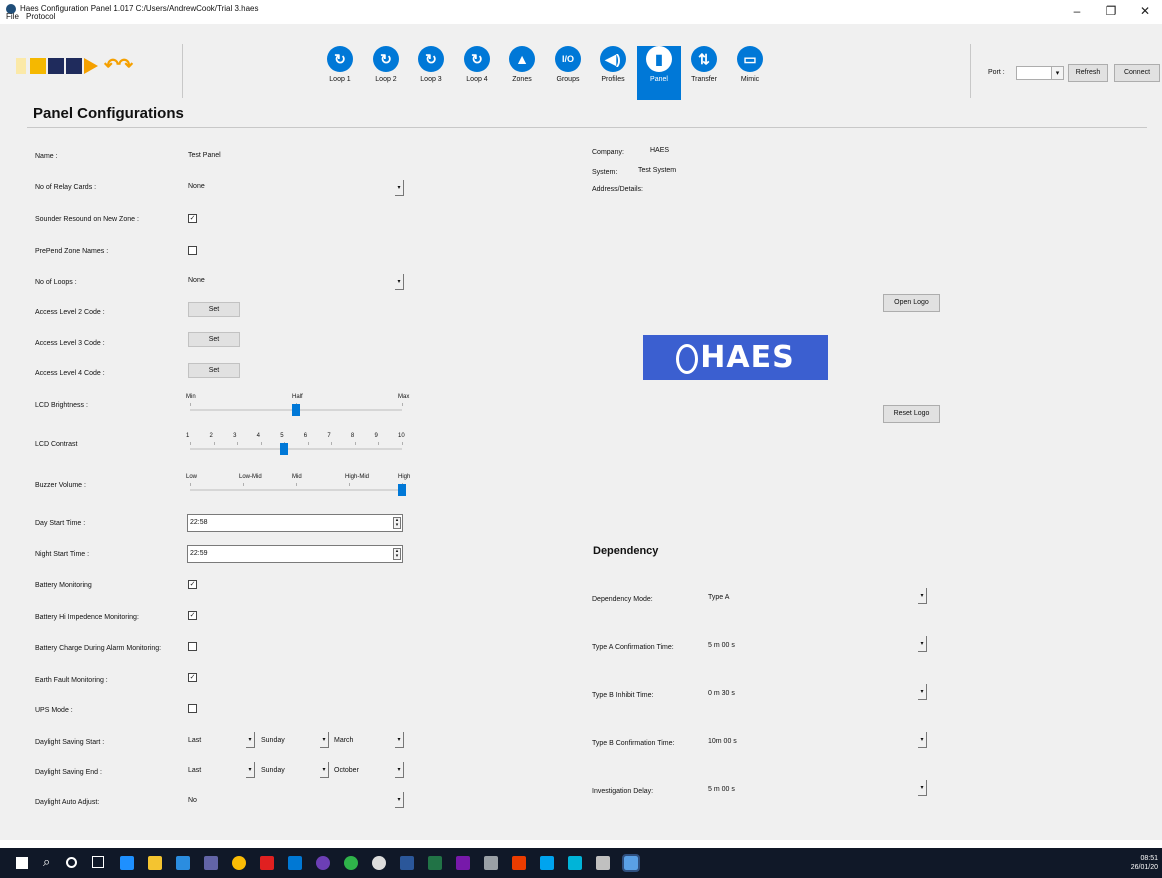 Image resolution: width=1162 pixels, height=878 pixels. I want to click on haes-app-icon, so click(631, 863).